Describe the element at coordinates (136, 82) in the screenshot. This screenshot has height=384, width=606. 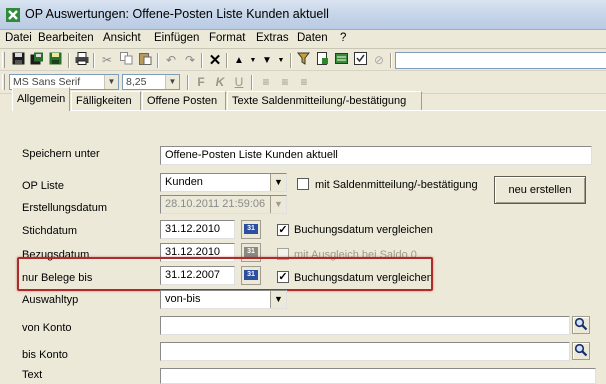
I see `font-size-value: 8,25` at that location.